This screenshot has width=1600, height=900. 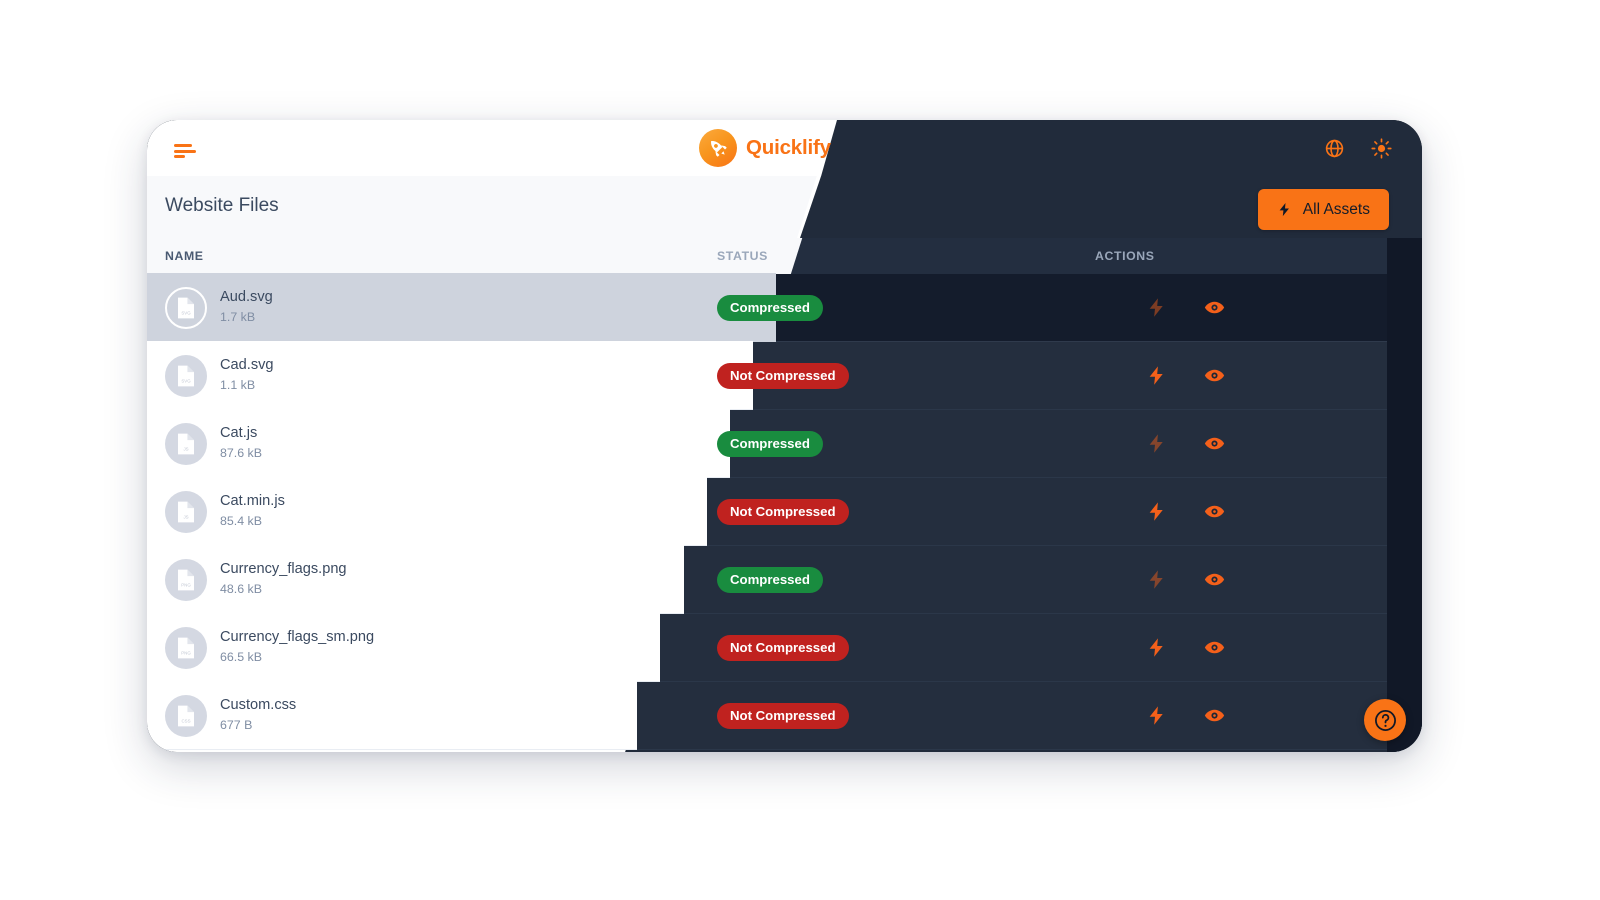 What do you see at coordinates (258, 716) in the screenshot?
I see `file-meta: Custom.css 677 B` at bounding box center [258, 716].